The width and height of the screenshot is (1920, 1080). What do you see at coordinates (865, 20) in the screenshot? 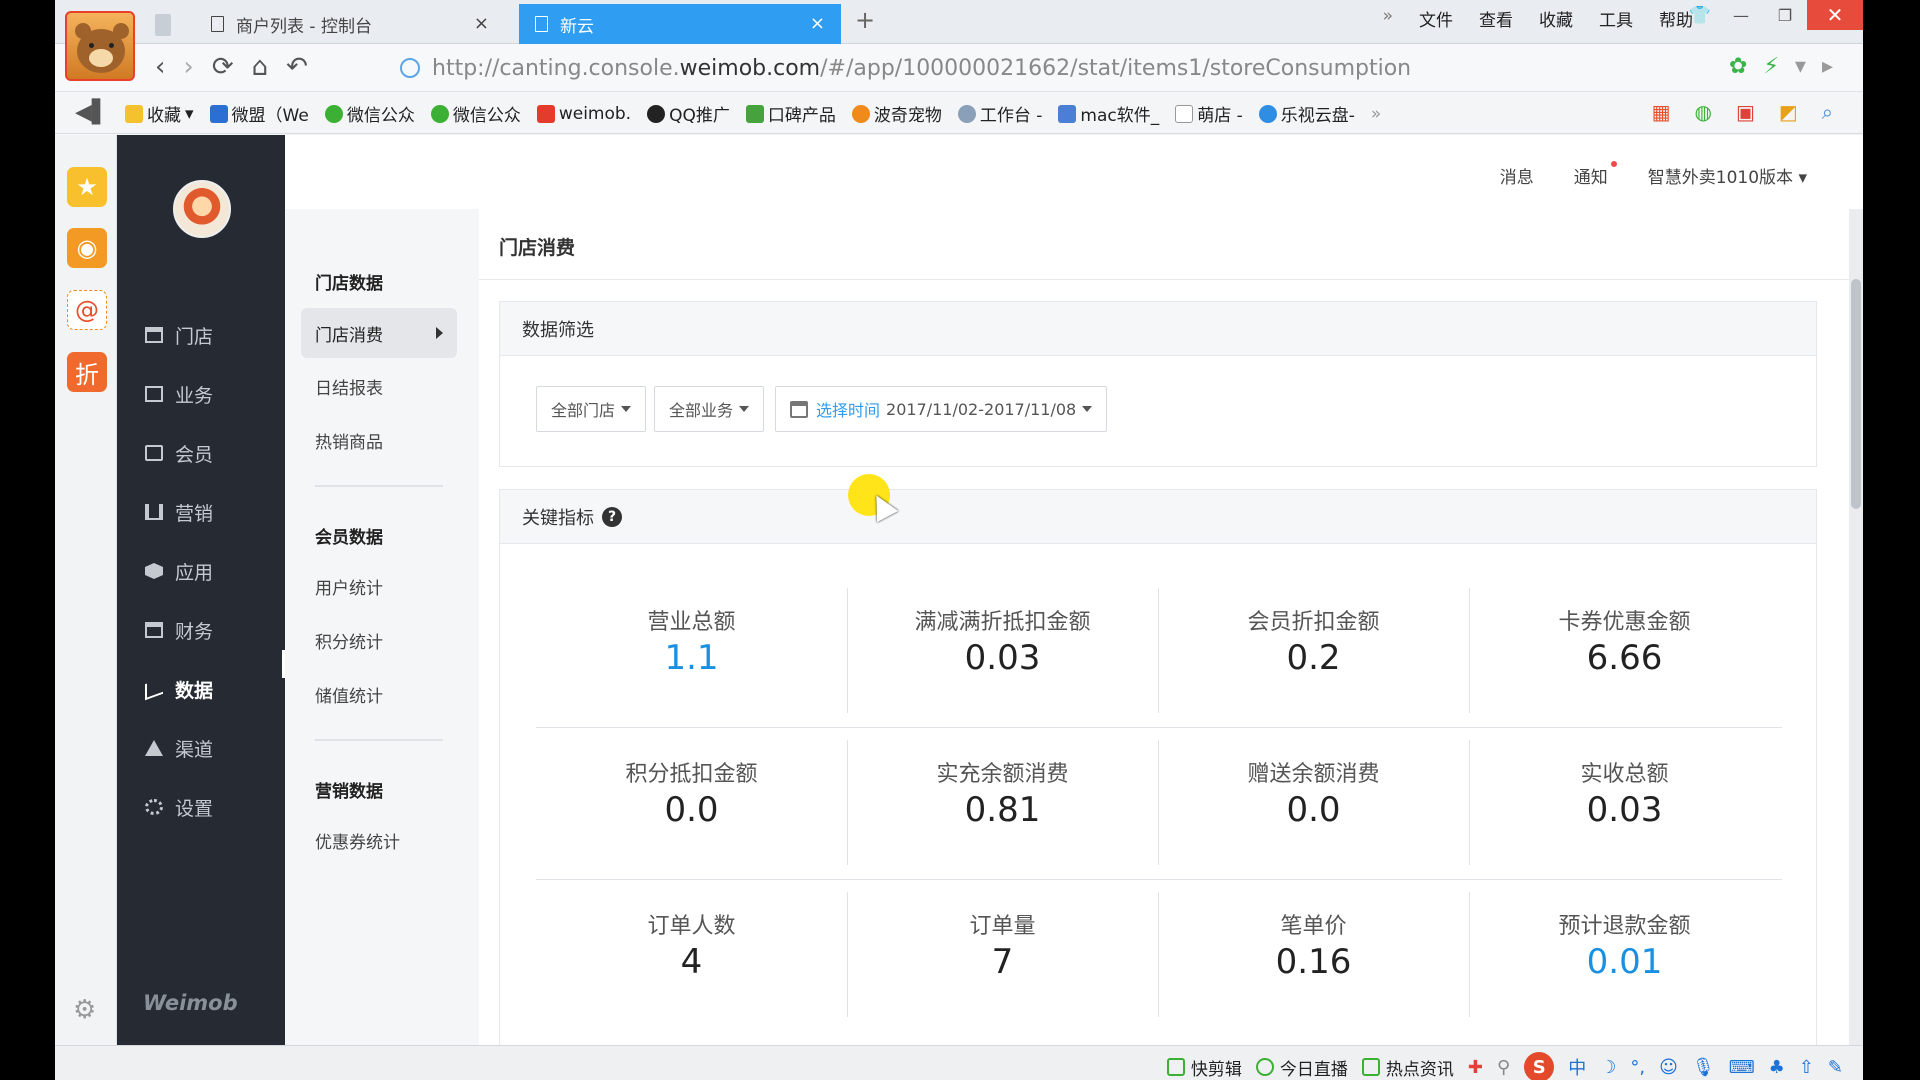
I see `new-tab-button: +` at bounding box center [865, 20].